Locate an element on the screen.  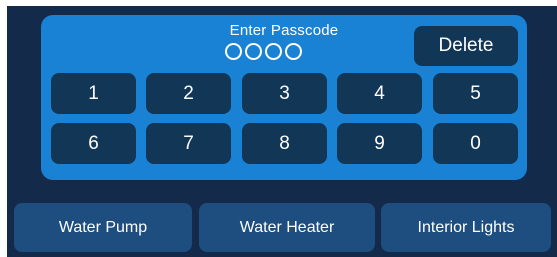
passcode-dots is located at coordinates (263, 53).